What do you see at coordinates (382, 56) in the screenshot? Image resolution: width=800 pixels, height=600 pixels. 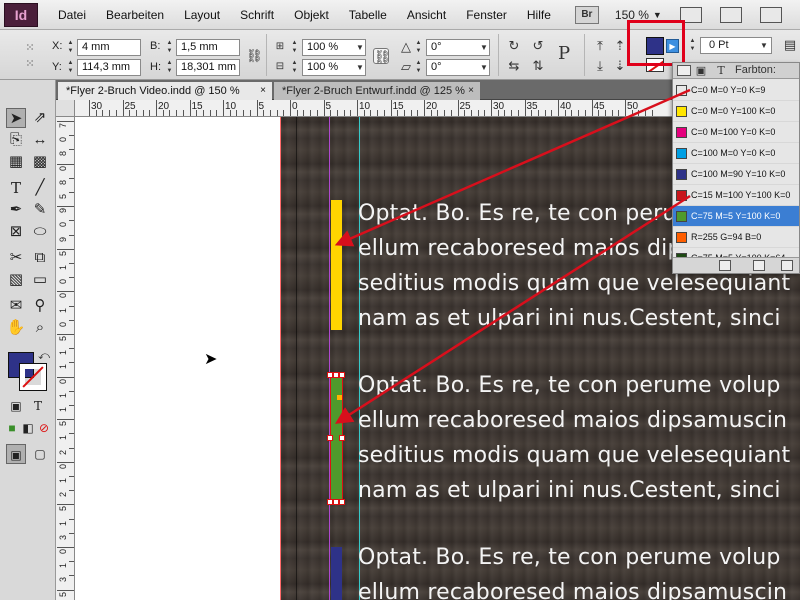 I see `constrain-scale-icon: ⛓` at bounding box center [382, 56].